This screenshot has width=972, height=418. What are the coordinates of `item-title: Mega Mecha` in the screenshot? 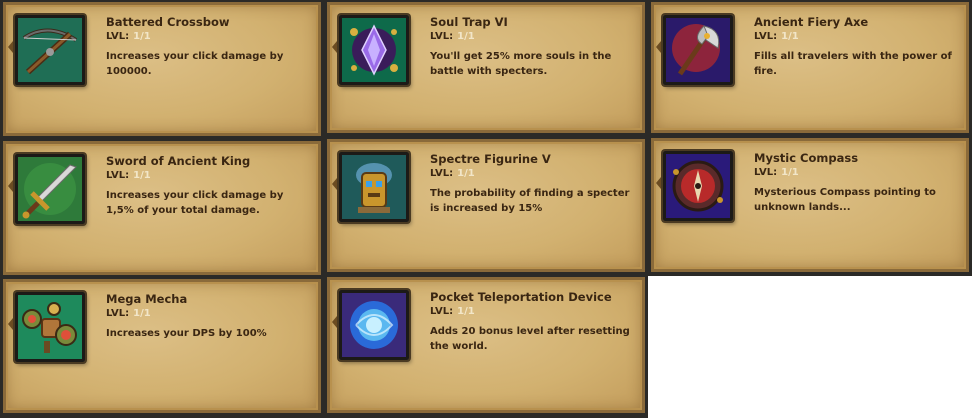 It's located at (147, 299).